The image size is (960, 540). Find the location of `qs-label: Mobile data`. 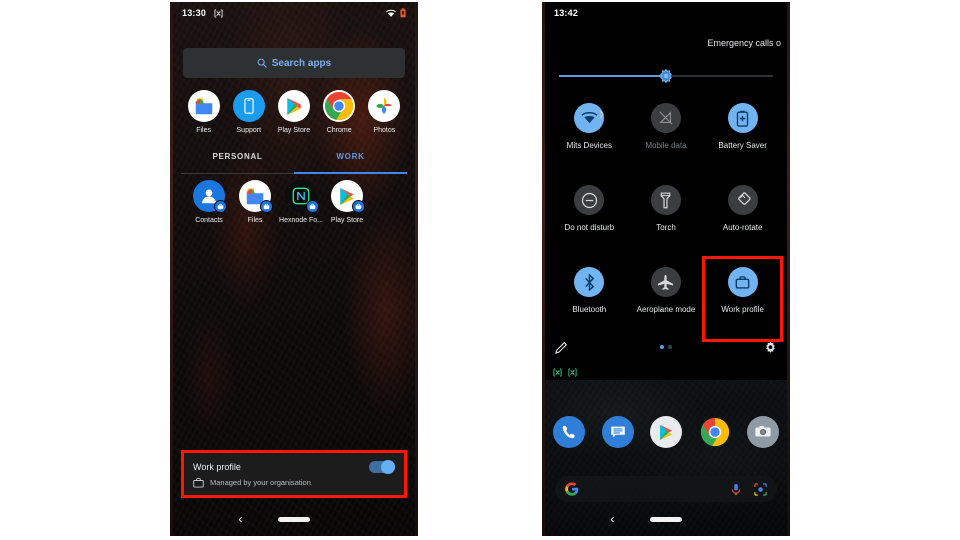

qs-label: Mobile data is located at coordinates (666, 145).